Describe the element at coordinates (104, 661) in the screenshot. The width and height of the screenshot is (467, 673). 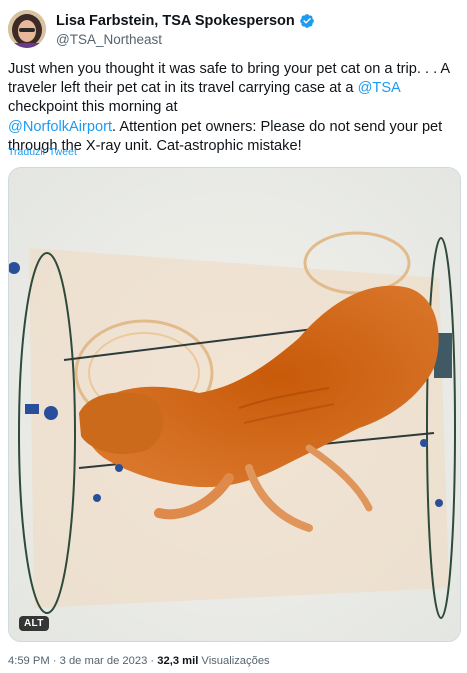
I see `tweet-date: 3 de mar de 2023` at that location.